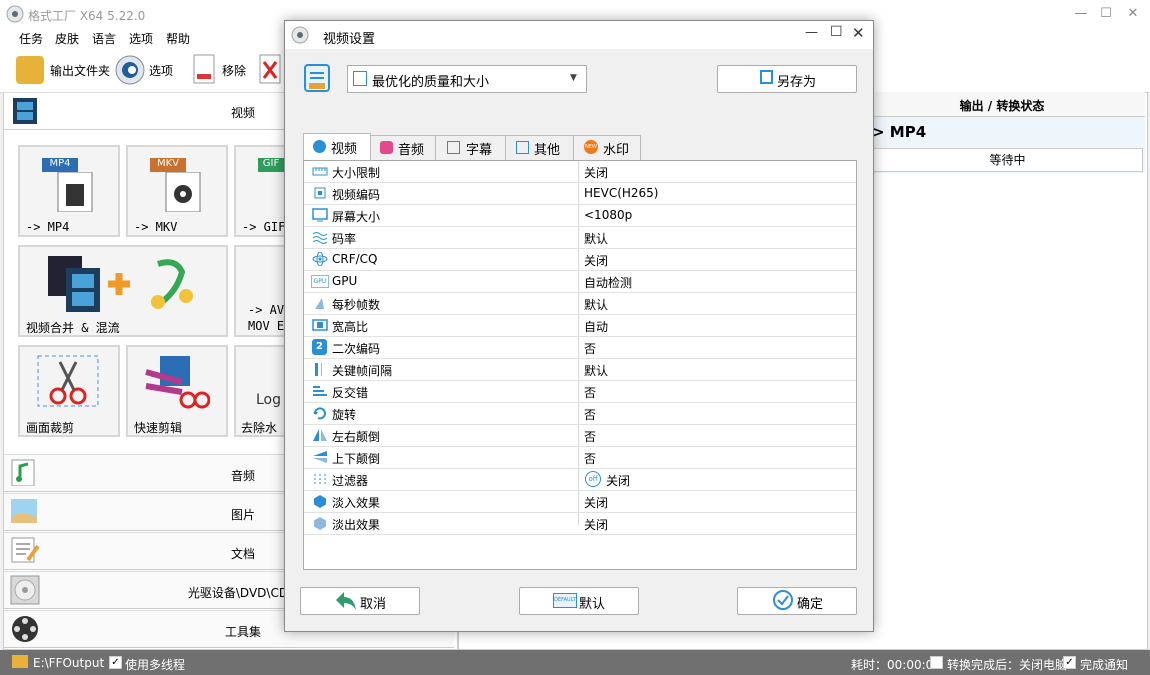  Describe the element at coordinates (453, 147) in the screenshot. I see `tab-subtitle-icon` at that location.